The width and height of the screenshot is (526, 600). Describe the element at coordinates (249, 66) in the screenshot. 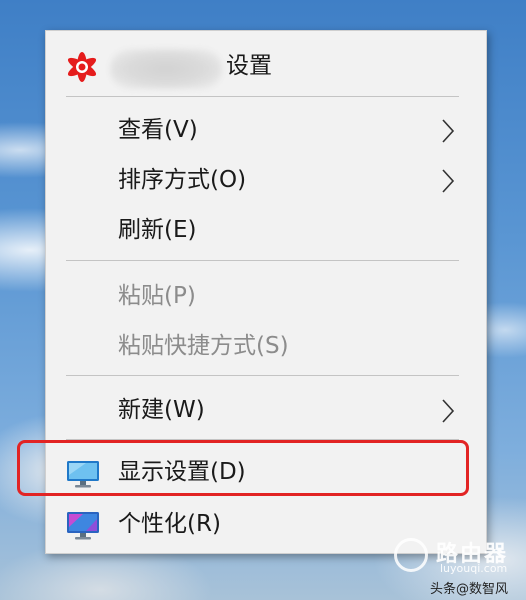

I see `menu-item-label: 设置` at that location.